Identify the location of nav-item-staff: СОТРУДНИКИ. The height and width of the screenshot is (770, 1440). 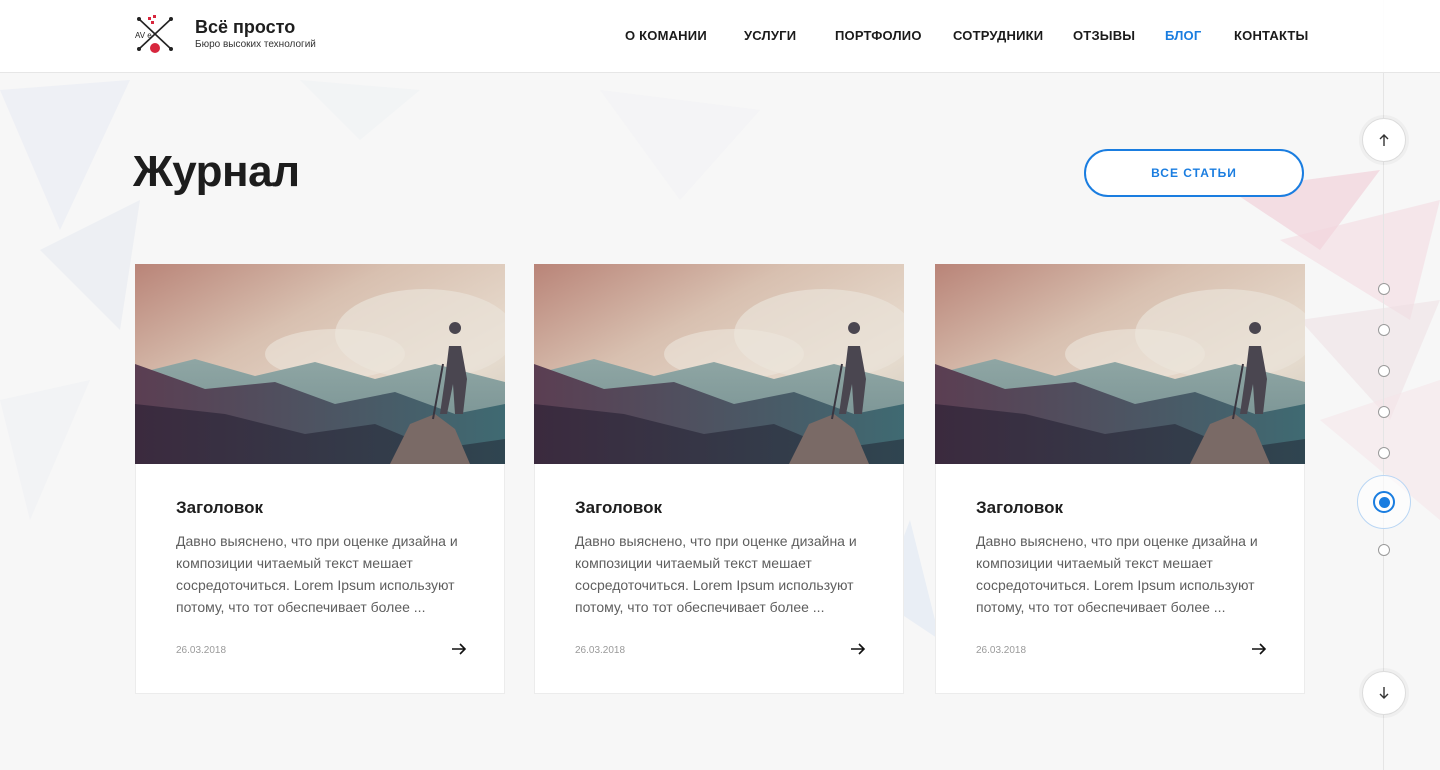
(998, 35).